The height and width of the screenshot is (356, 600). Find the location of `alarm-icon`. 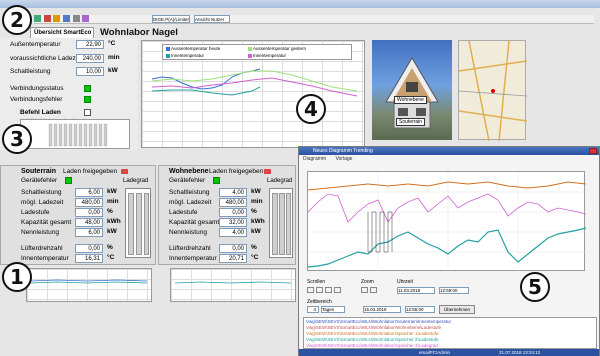

alarm-icon is located at coordinates (57, 18).